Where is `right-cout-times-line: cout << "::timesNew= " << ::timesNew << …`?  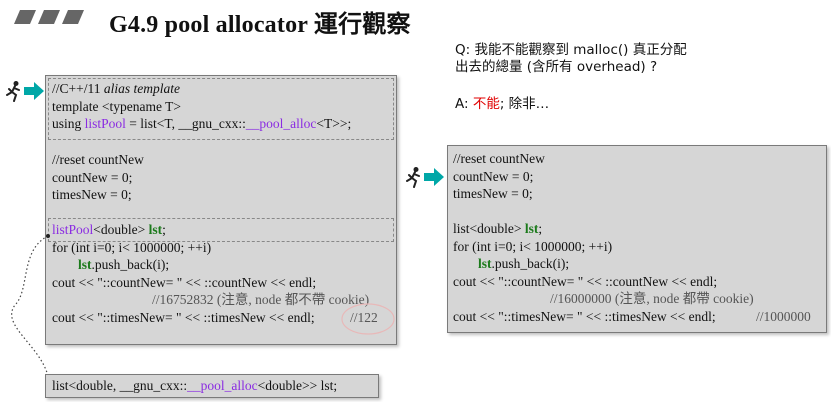
right-cout-times-line: cout << "::timesNew= " << ::timesNew << … is located at coordinates (584, 316).